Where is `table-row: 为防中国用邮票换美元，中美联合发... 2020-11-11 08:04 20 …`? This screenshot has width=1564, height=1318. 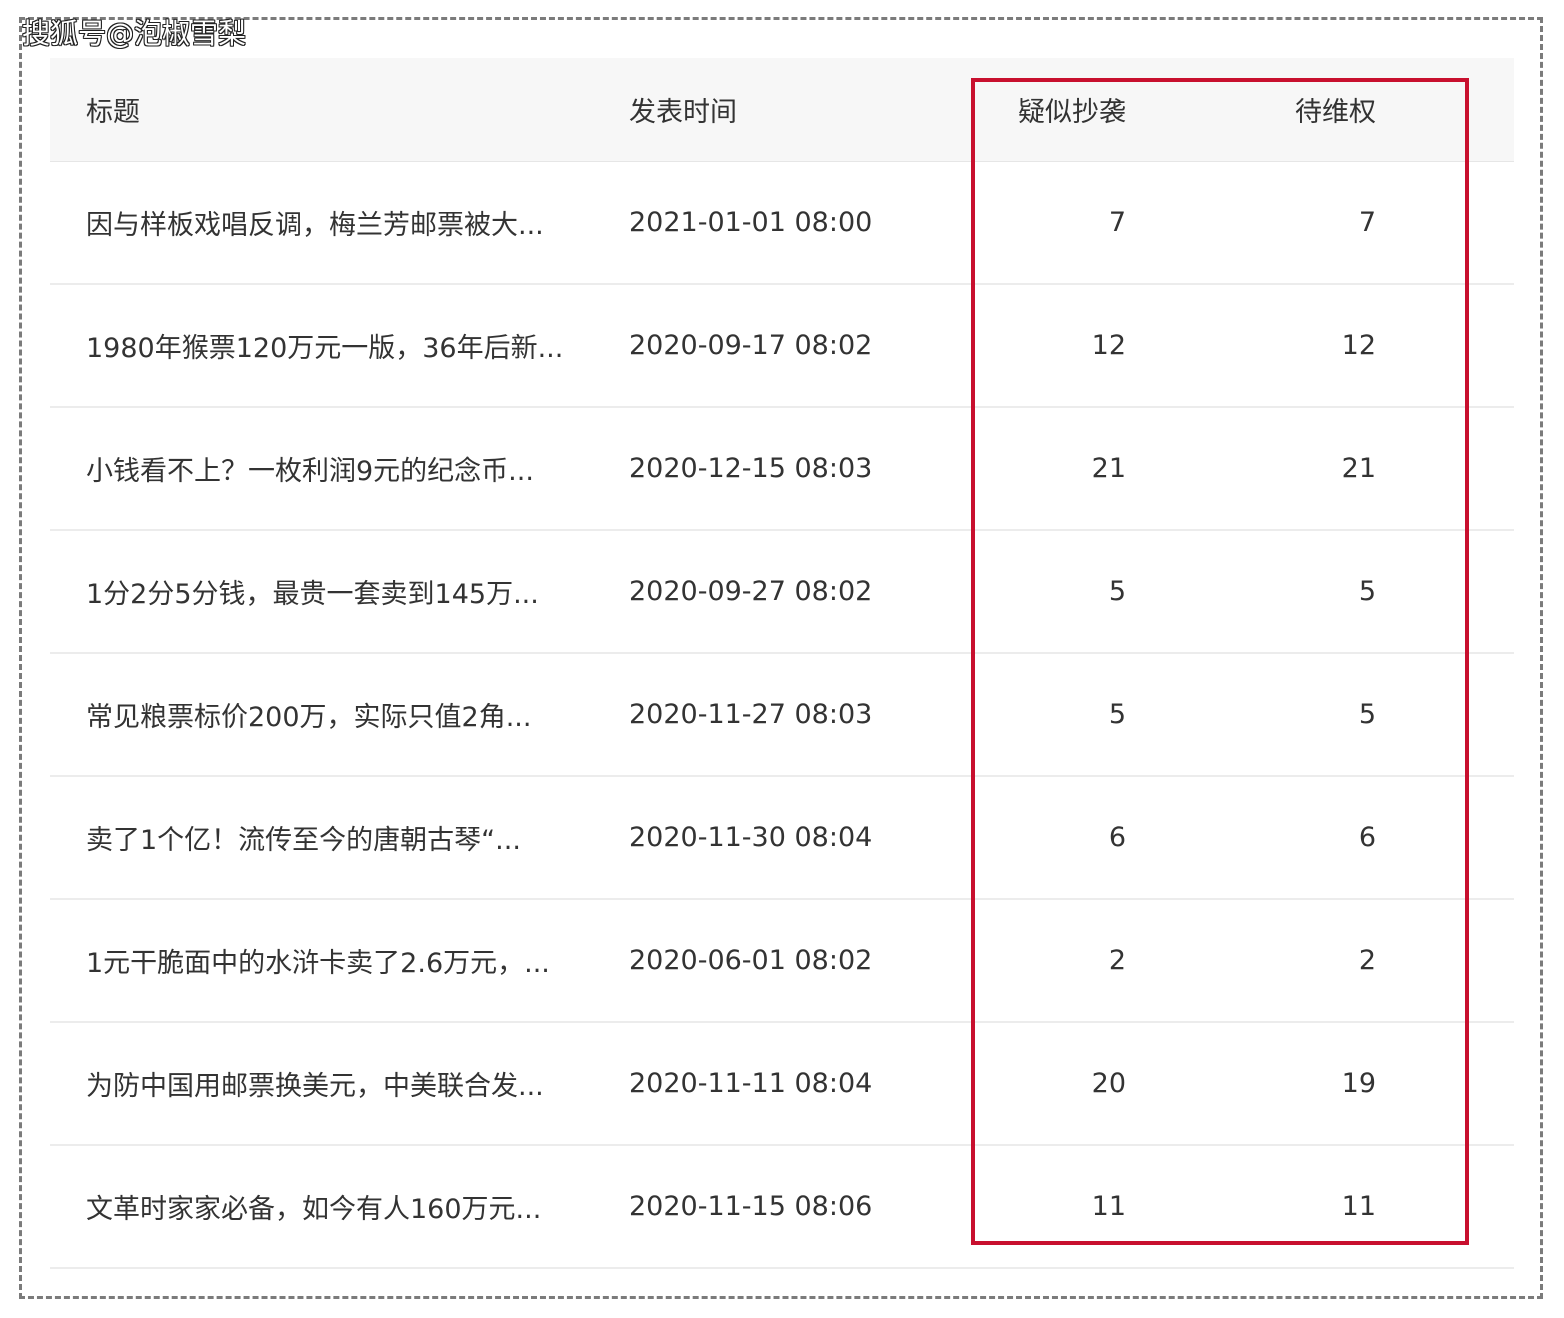
table-row: 为防中国用邮票换美元，中美联合发... 2020-11-11 08:04 20 … is located at coordinates (782, 1084).